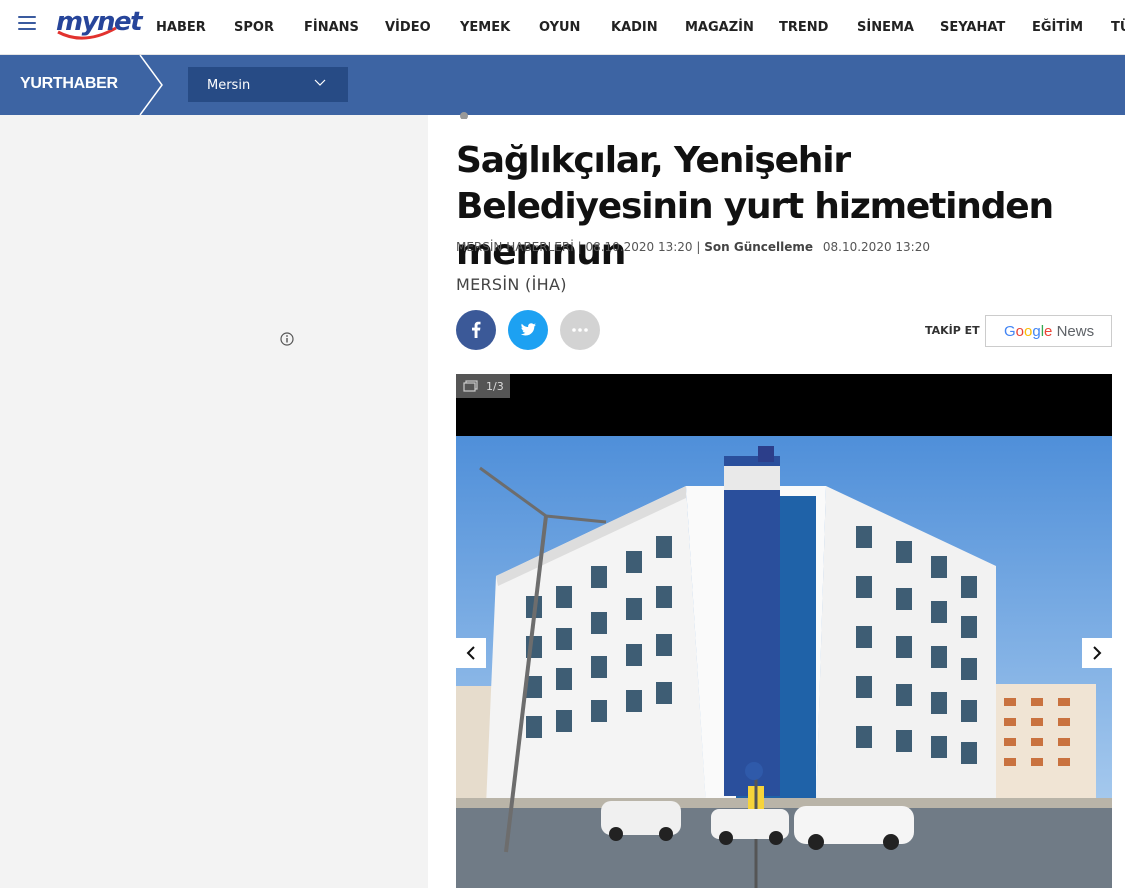 The height and width of the screenshot is (888, 1125). Describe the element at coordinates (1057, 27) in the screenshot. I see `nav-item-egitim: EĞİTİM` at that location.